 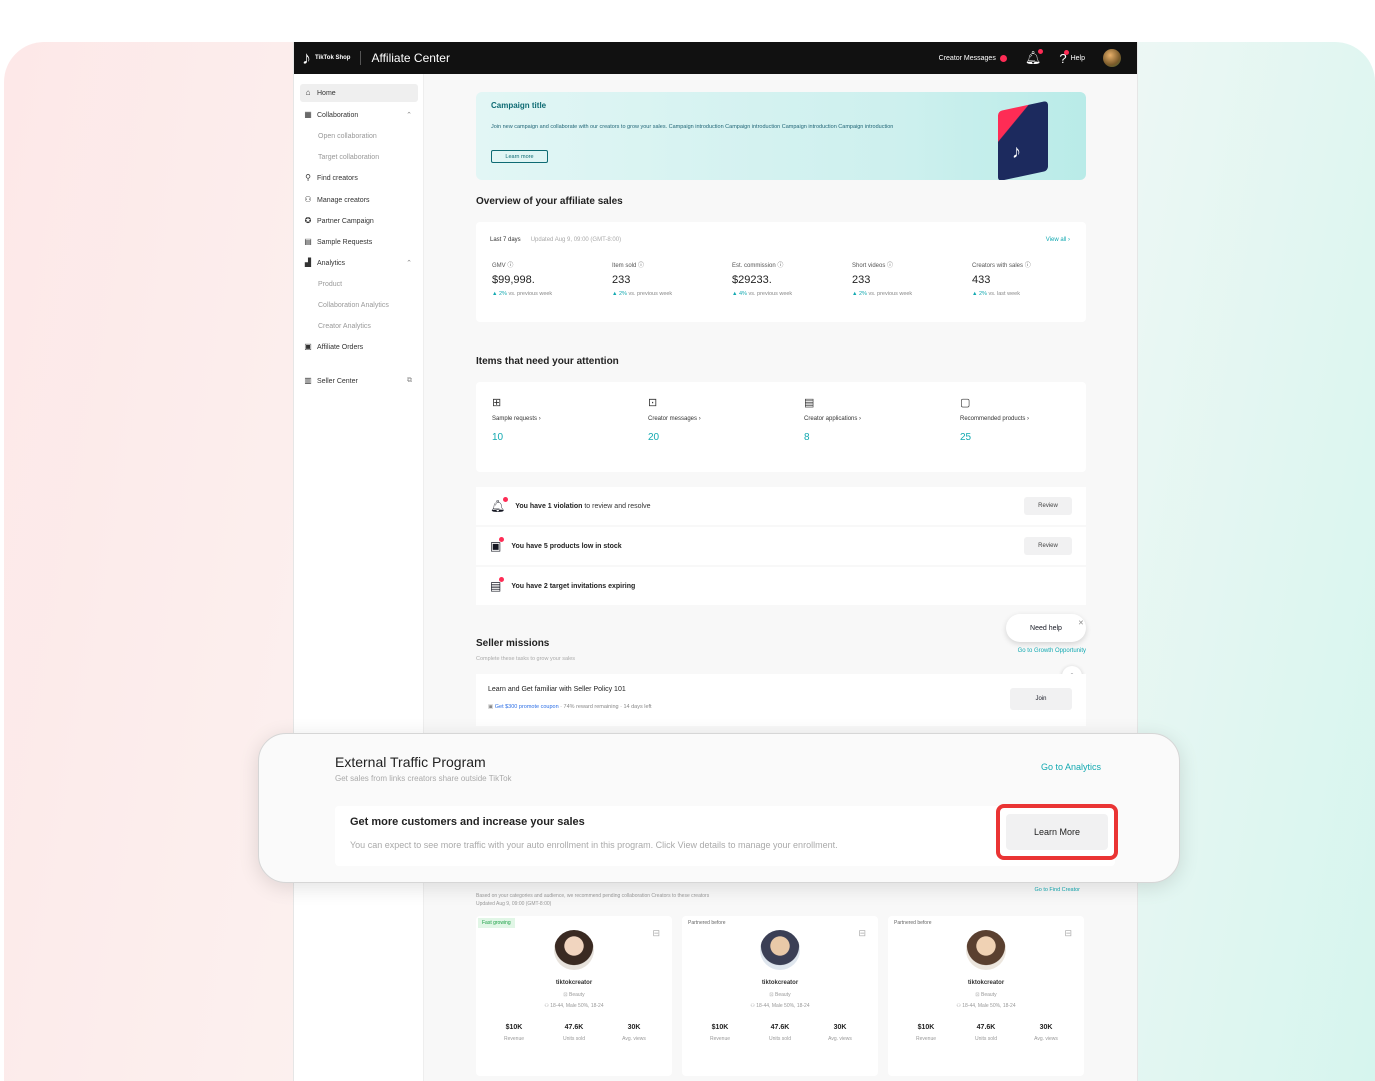 What do you see at coordinates (526, 659) in the screenshot?
I see `missions-subtitle: Complete these tasks to grow your sales` at bounding box center [526, 659].